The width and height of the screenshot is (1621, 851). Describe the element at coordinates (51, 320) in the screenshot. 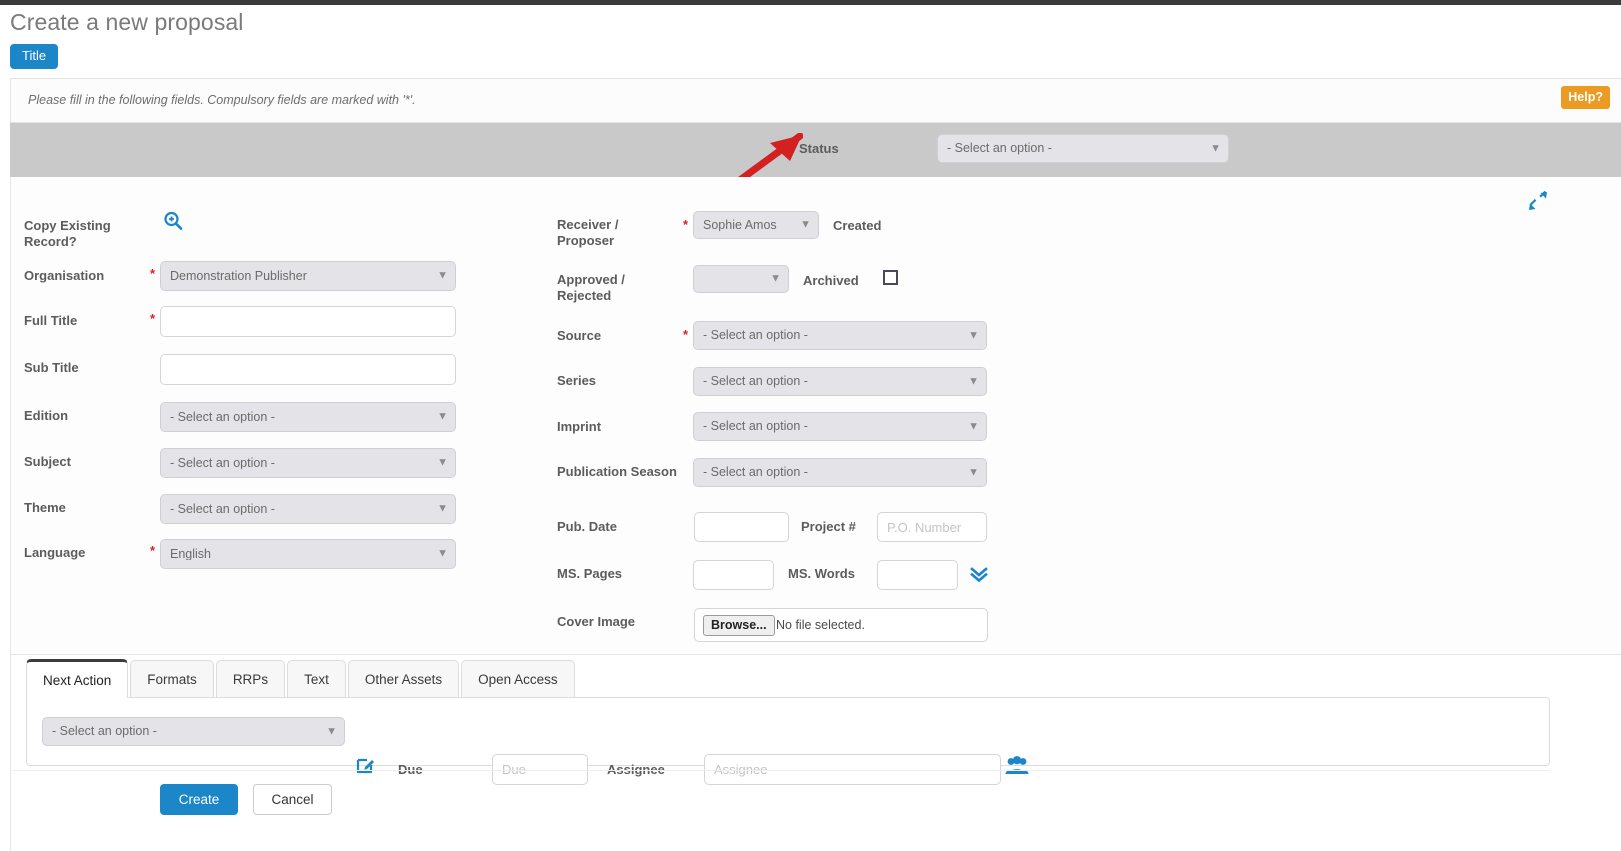

I see `label-full-title: Full Title` at that location.